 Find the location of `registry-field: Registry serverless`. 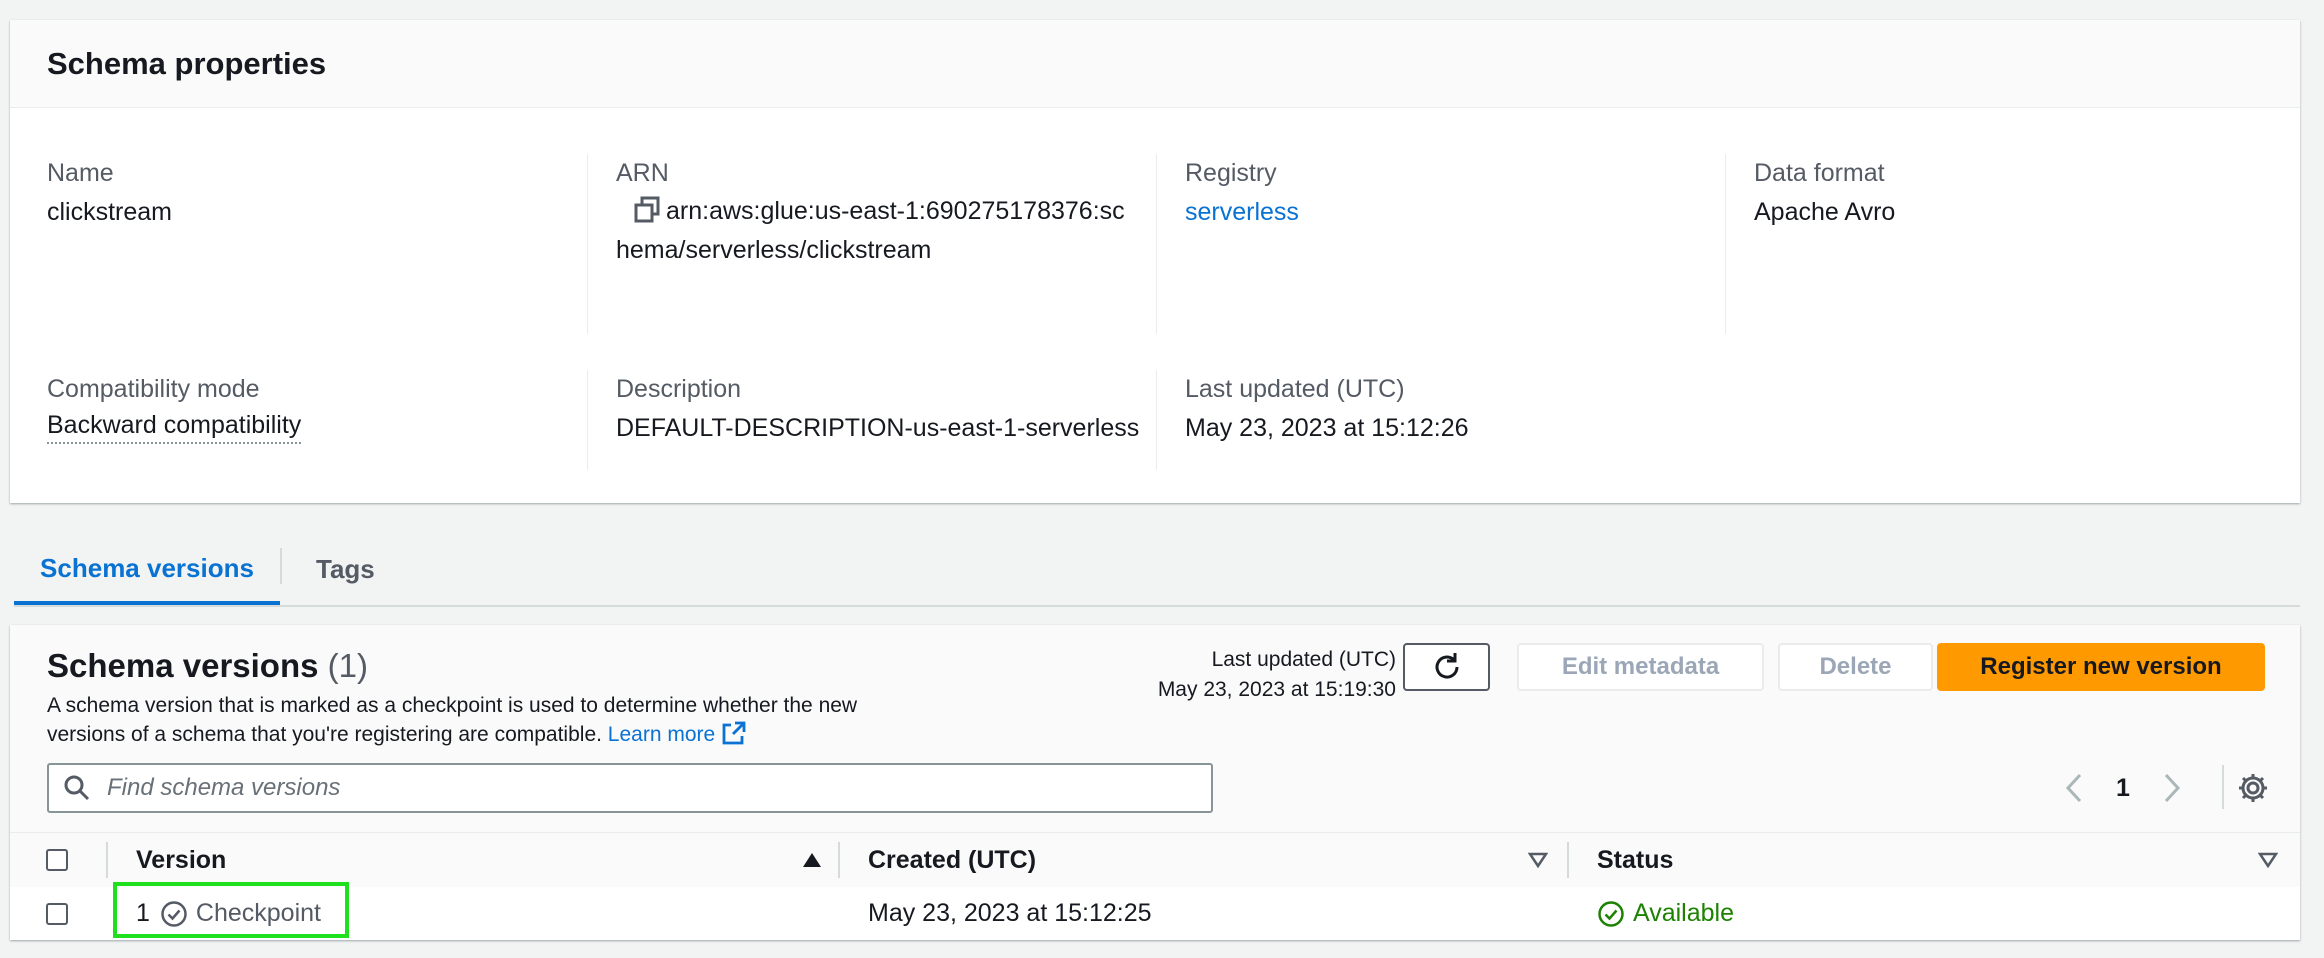

registry-field: Registry serverless is located at coordinates (1445, 195).